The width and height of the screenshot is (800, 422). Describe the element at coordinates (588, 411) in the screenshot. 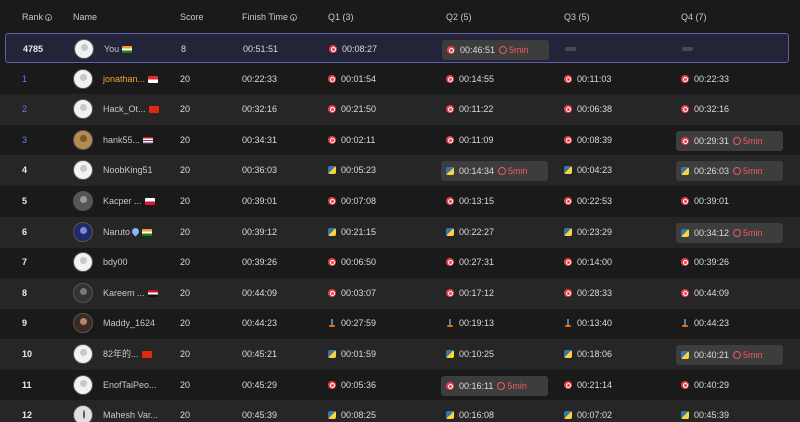

I see `q3-submission: 00:07:02` at that location.